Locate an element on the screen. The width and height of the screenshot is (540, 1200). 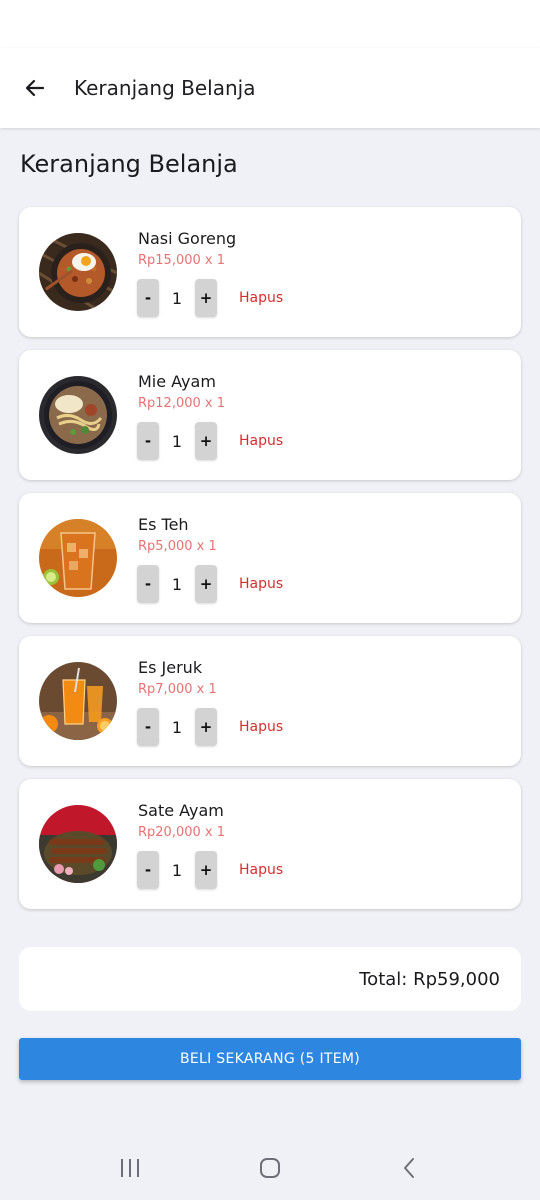
app-bar-title: Keranjang Belanja is located at coordinates (165, 88).